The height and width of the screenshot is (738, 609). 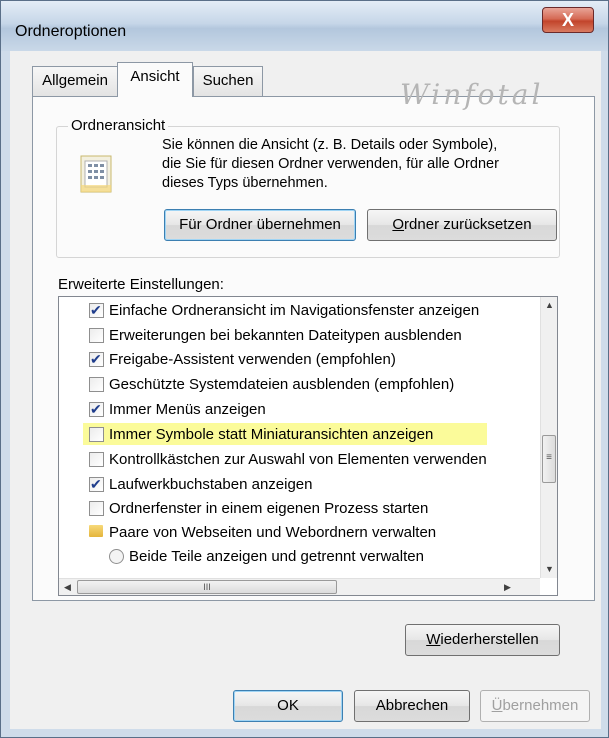 I want to click on reset-folders-button: Ordner zurücksetzen, so click(x=462, y=225).